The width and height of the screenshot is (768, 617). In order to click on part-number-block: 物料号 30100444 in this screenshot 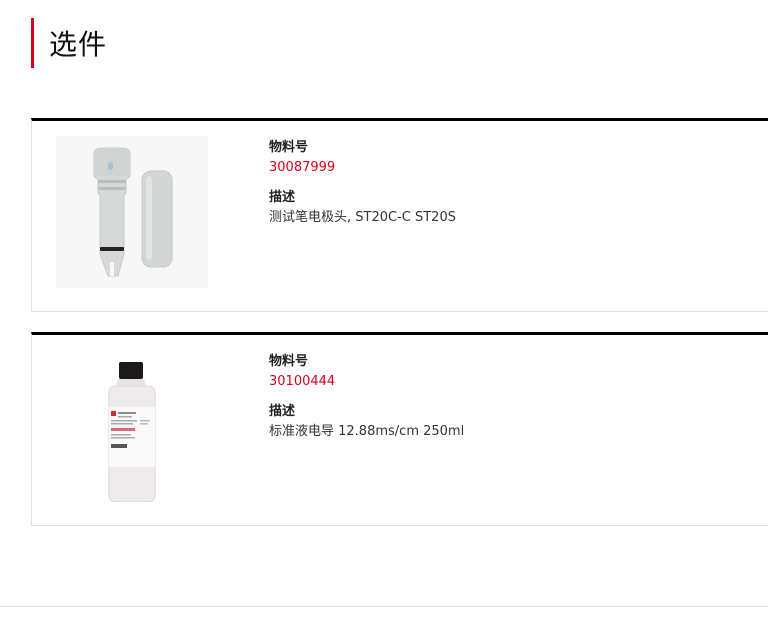, I will do `click(366, 372)`.